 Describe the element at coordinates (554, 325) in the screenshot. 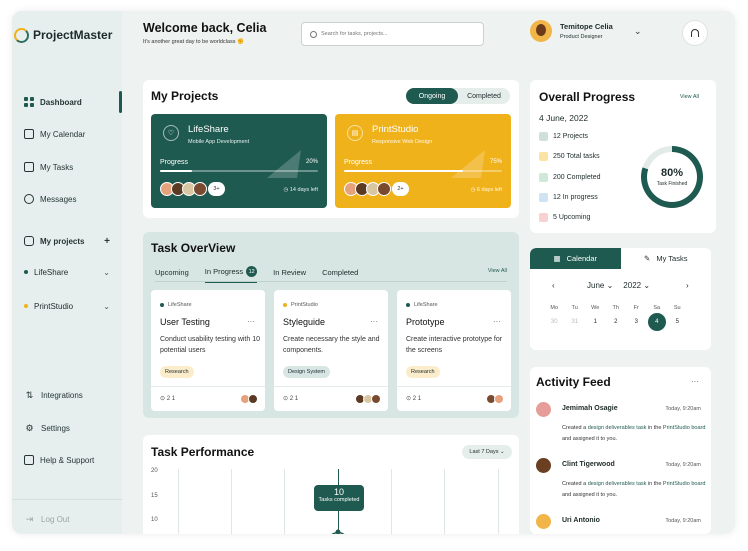

I see `calendar-day: 30` at that location.